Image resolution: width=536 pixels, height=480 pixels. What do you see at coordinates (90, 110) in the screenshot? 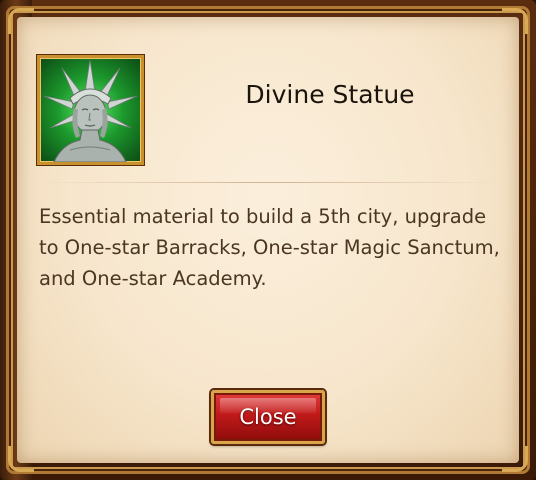
I see `divine-statue-icon` at bounding box center [90, 110].